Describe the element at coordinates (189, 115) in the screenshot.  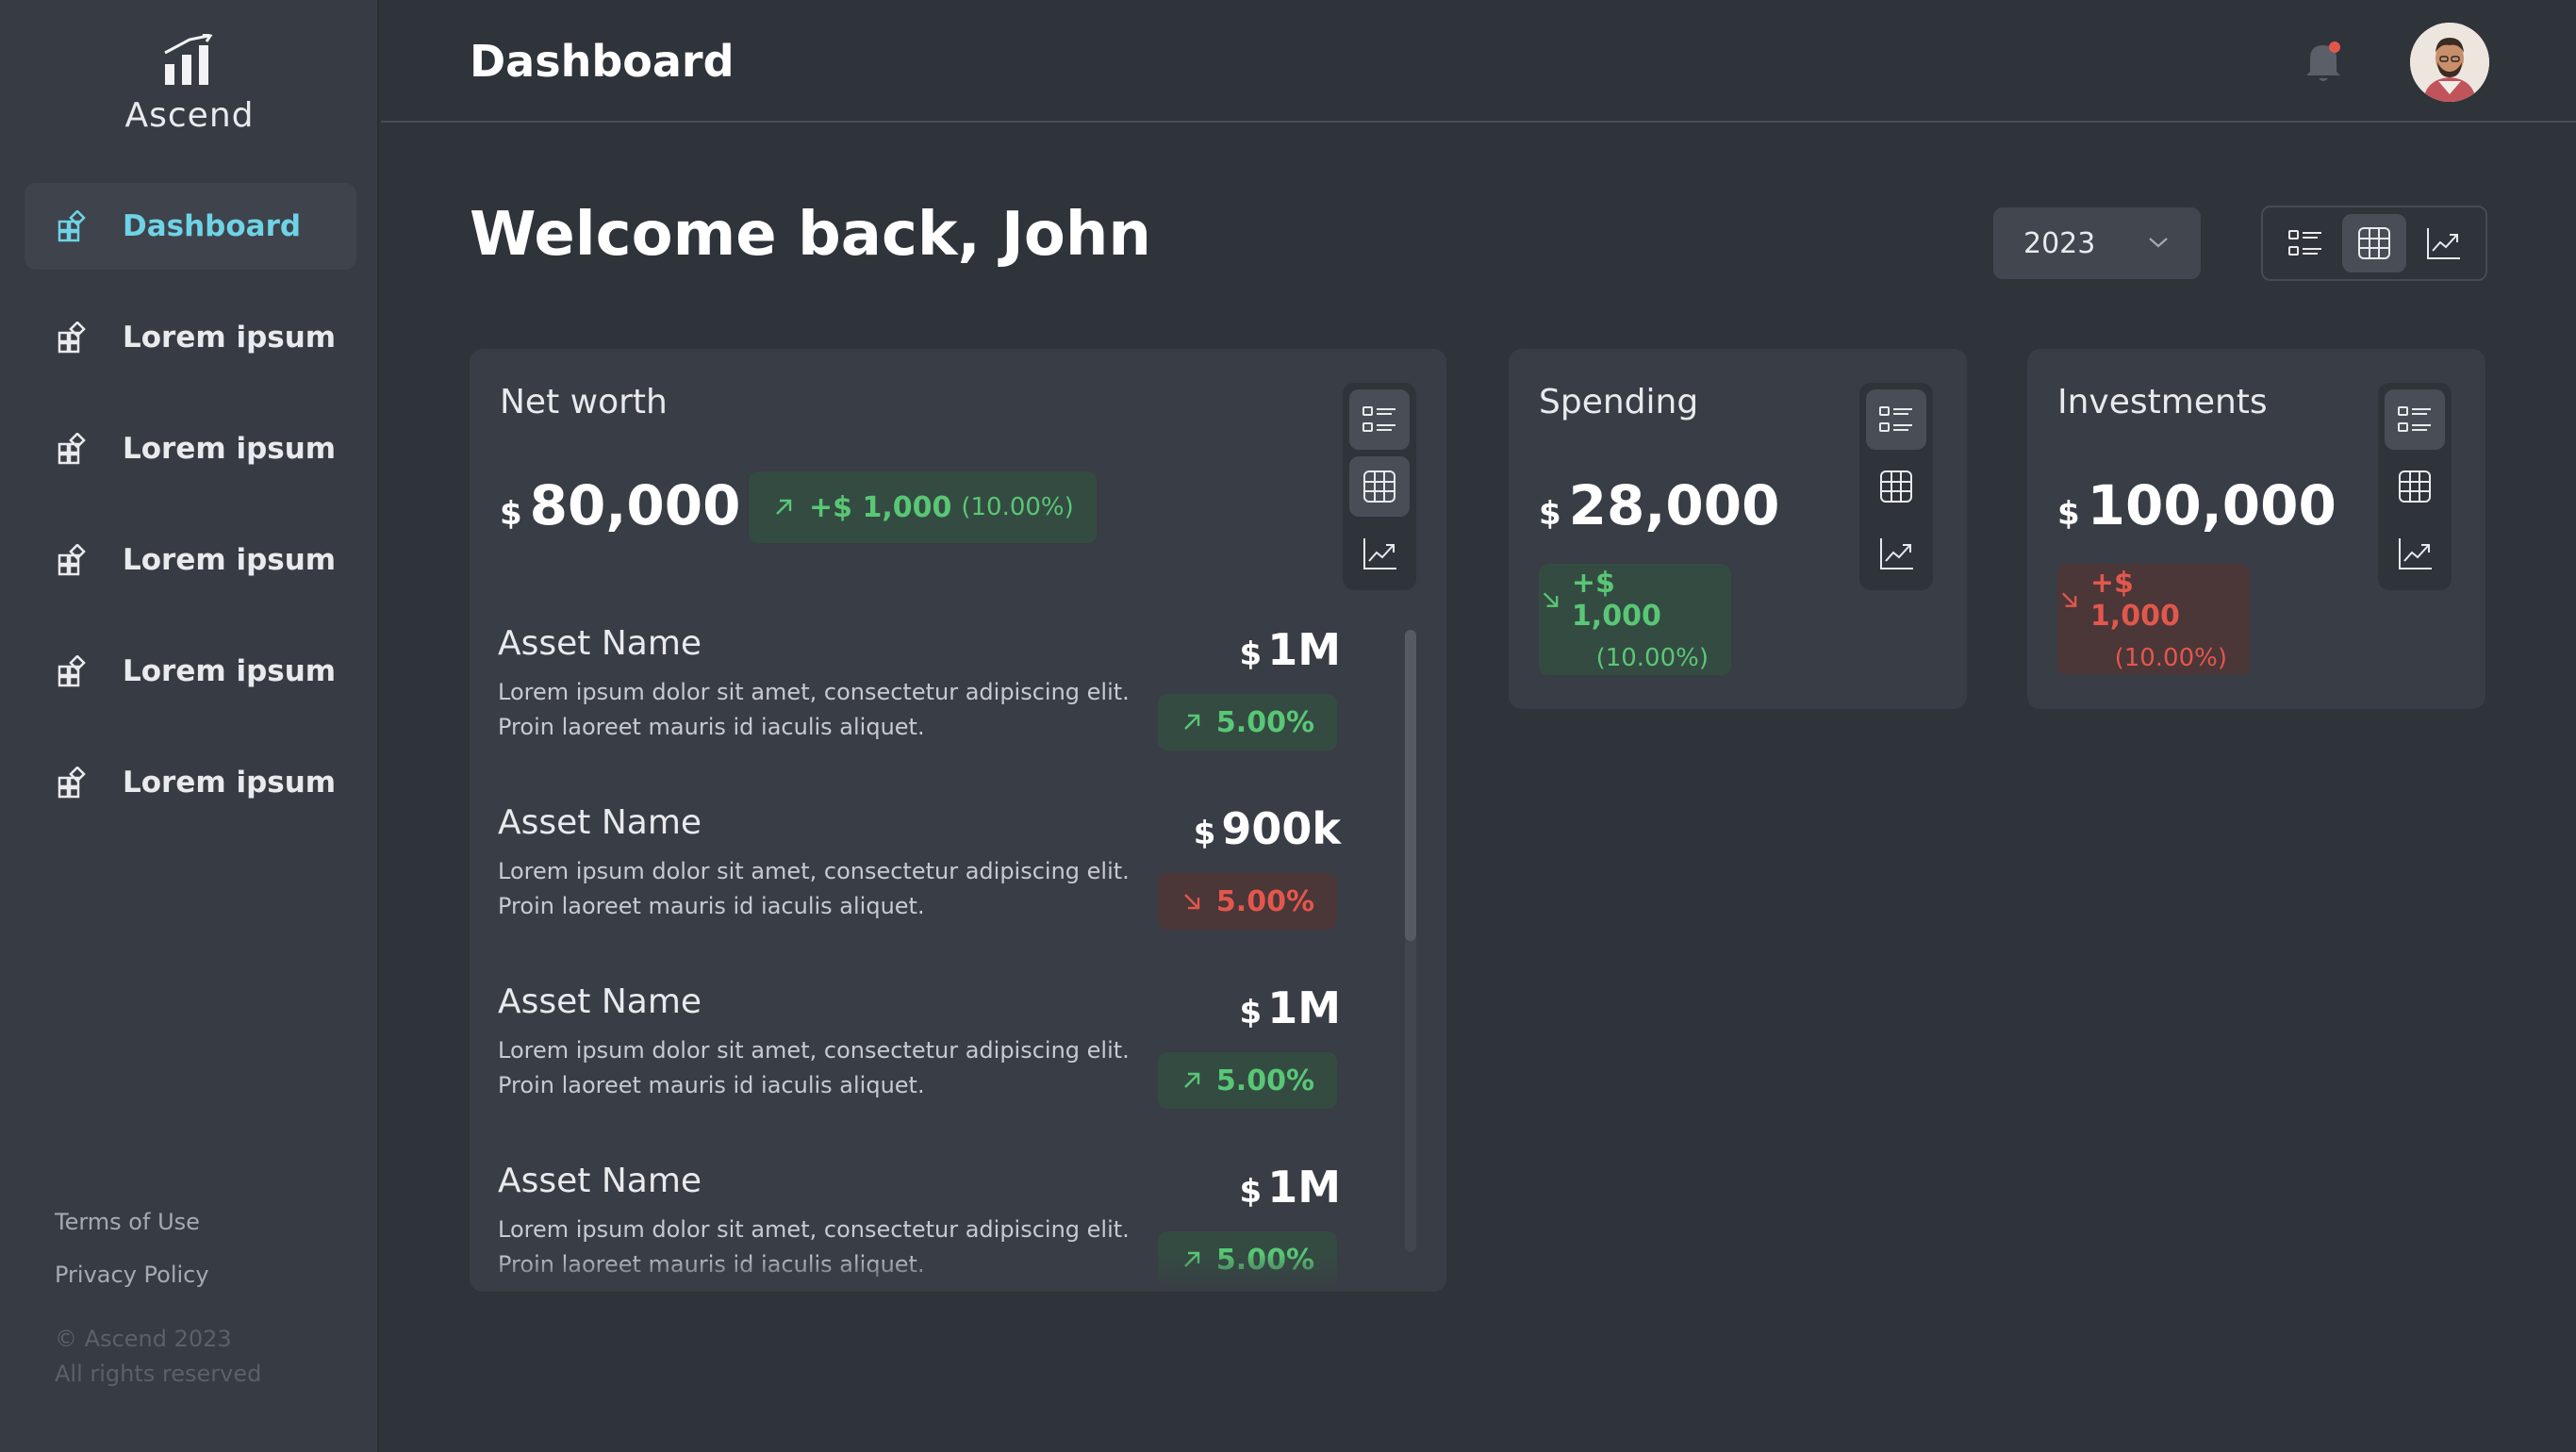
I see `logo-text: Ascend` at that location.